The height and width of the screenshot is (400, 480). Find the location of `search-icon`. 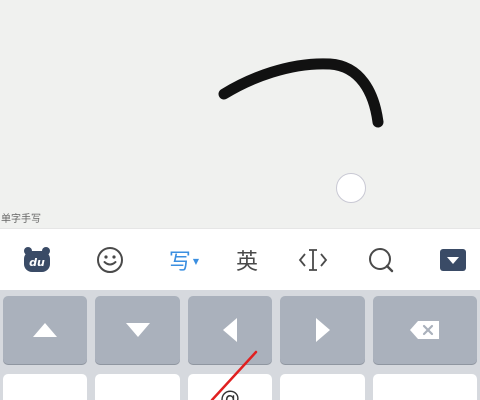

search-icon is located at coordinates (381, 260).